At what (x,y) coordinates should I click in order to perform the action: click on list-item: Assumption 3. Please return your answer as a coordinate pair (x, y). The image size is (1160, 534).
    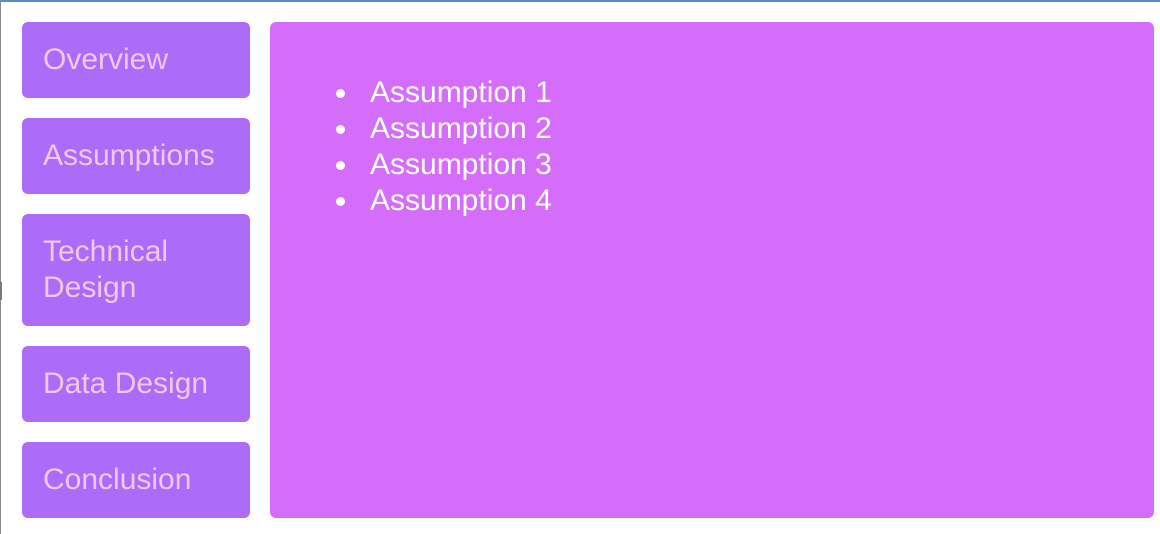
    Looking at the image, I should click on (444, 165).